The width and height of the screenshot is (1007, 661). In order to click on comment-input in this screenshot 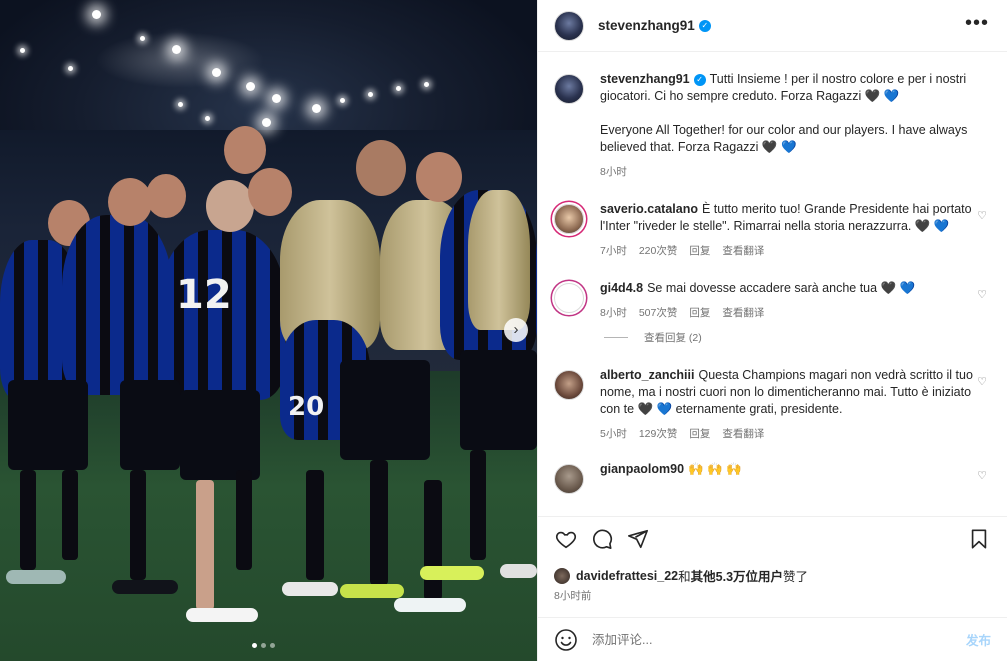, I will do `click(779, 639)`.